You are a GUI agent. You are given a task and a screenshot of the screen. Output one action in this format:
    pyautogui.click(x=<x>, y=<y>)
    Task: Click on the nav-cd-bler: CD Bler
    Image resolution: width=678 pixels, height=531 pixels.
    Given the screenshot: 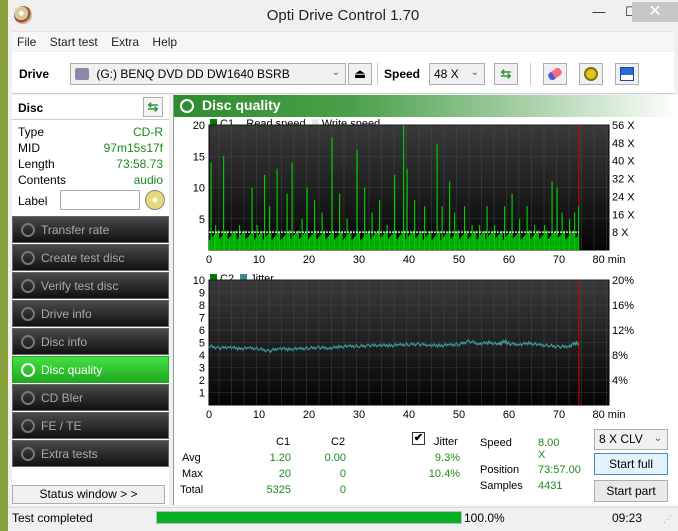 What is the action you would take?
    pyautogui.click(x=90, y=397)
    